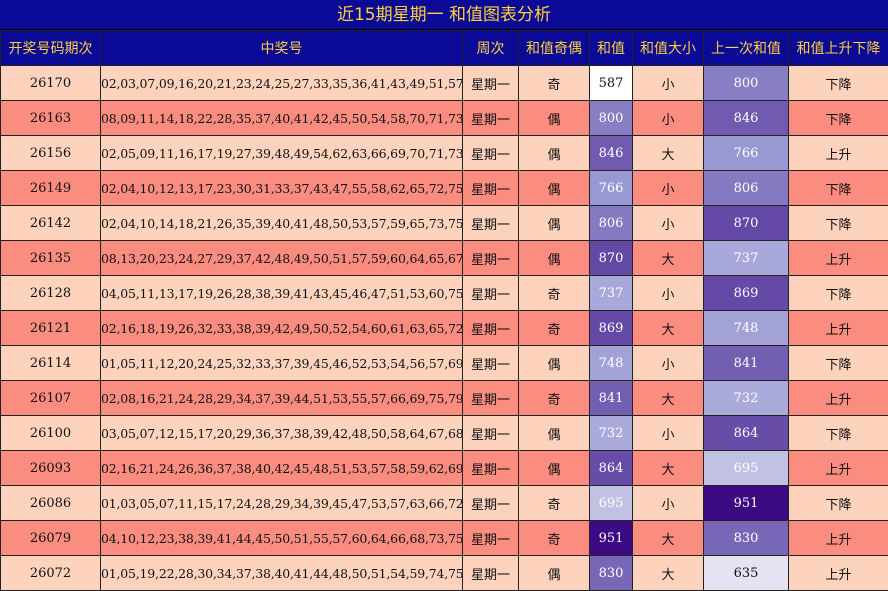  Describe the element at coordinates (611, 363) in the screenshot. I see `cell-sum: 748` at that location.